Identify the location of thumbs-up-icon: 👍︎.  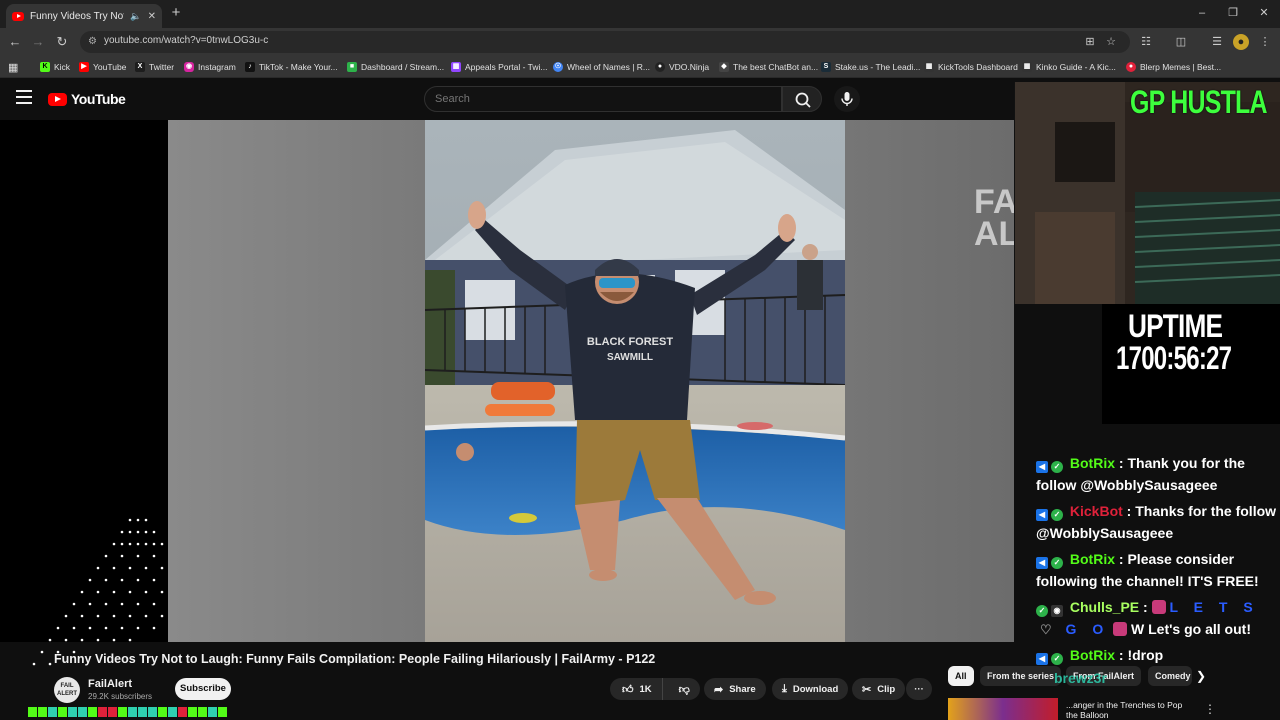
(628, 689).